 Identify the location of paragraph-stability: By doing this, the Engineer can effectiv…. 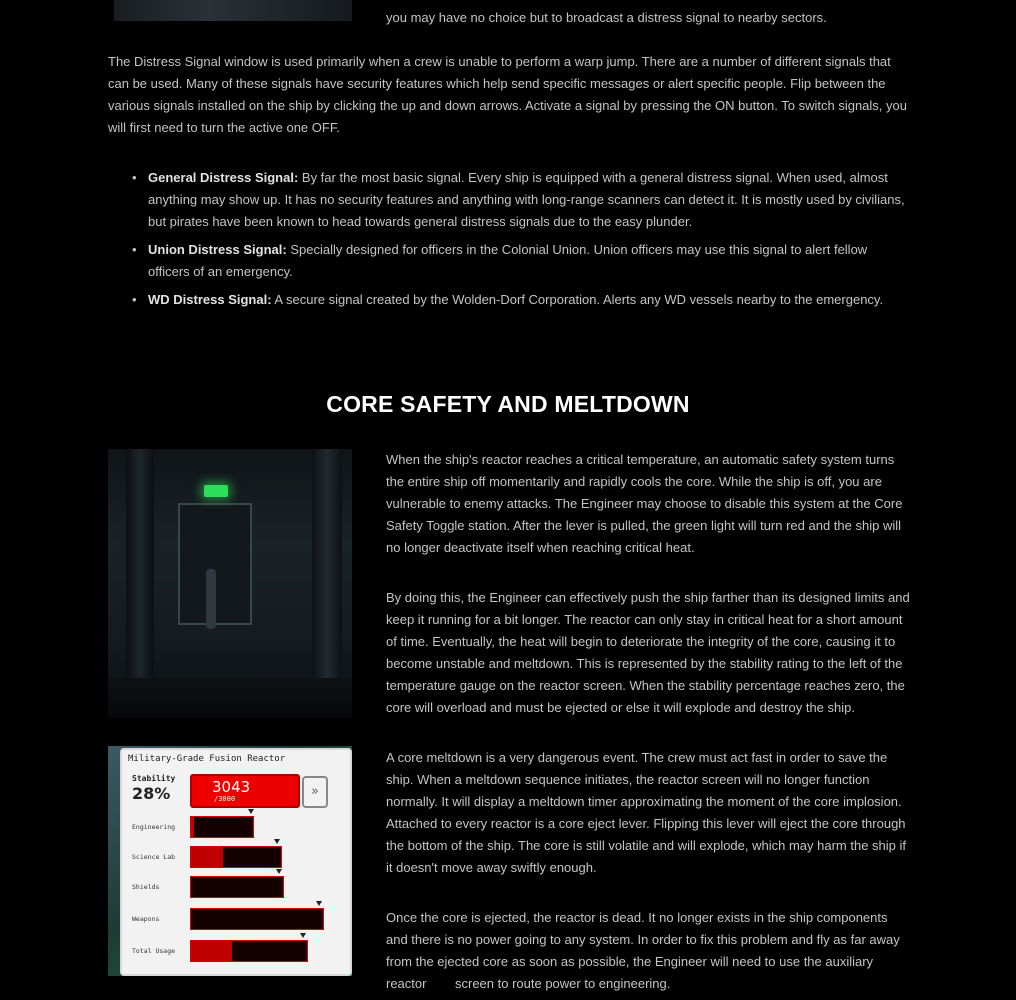
(648, 652).